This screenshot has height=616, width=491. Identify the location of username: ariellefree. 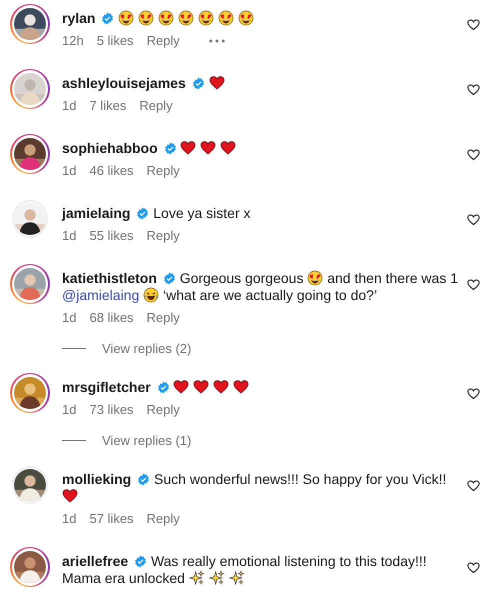
(95, 561).